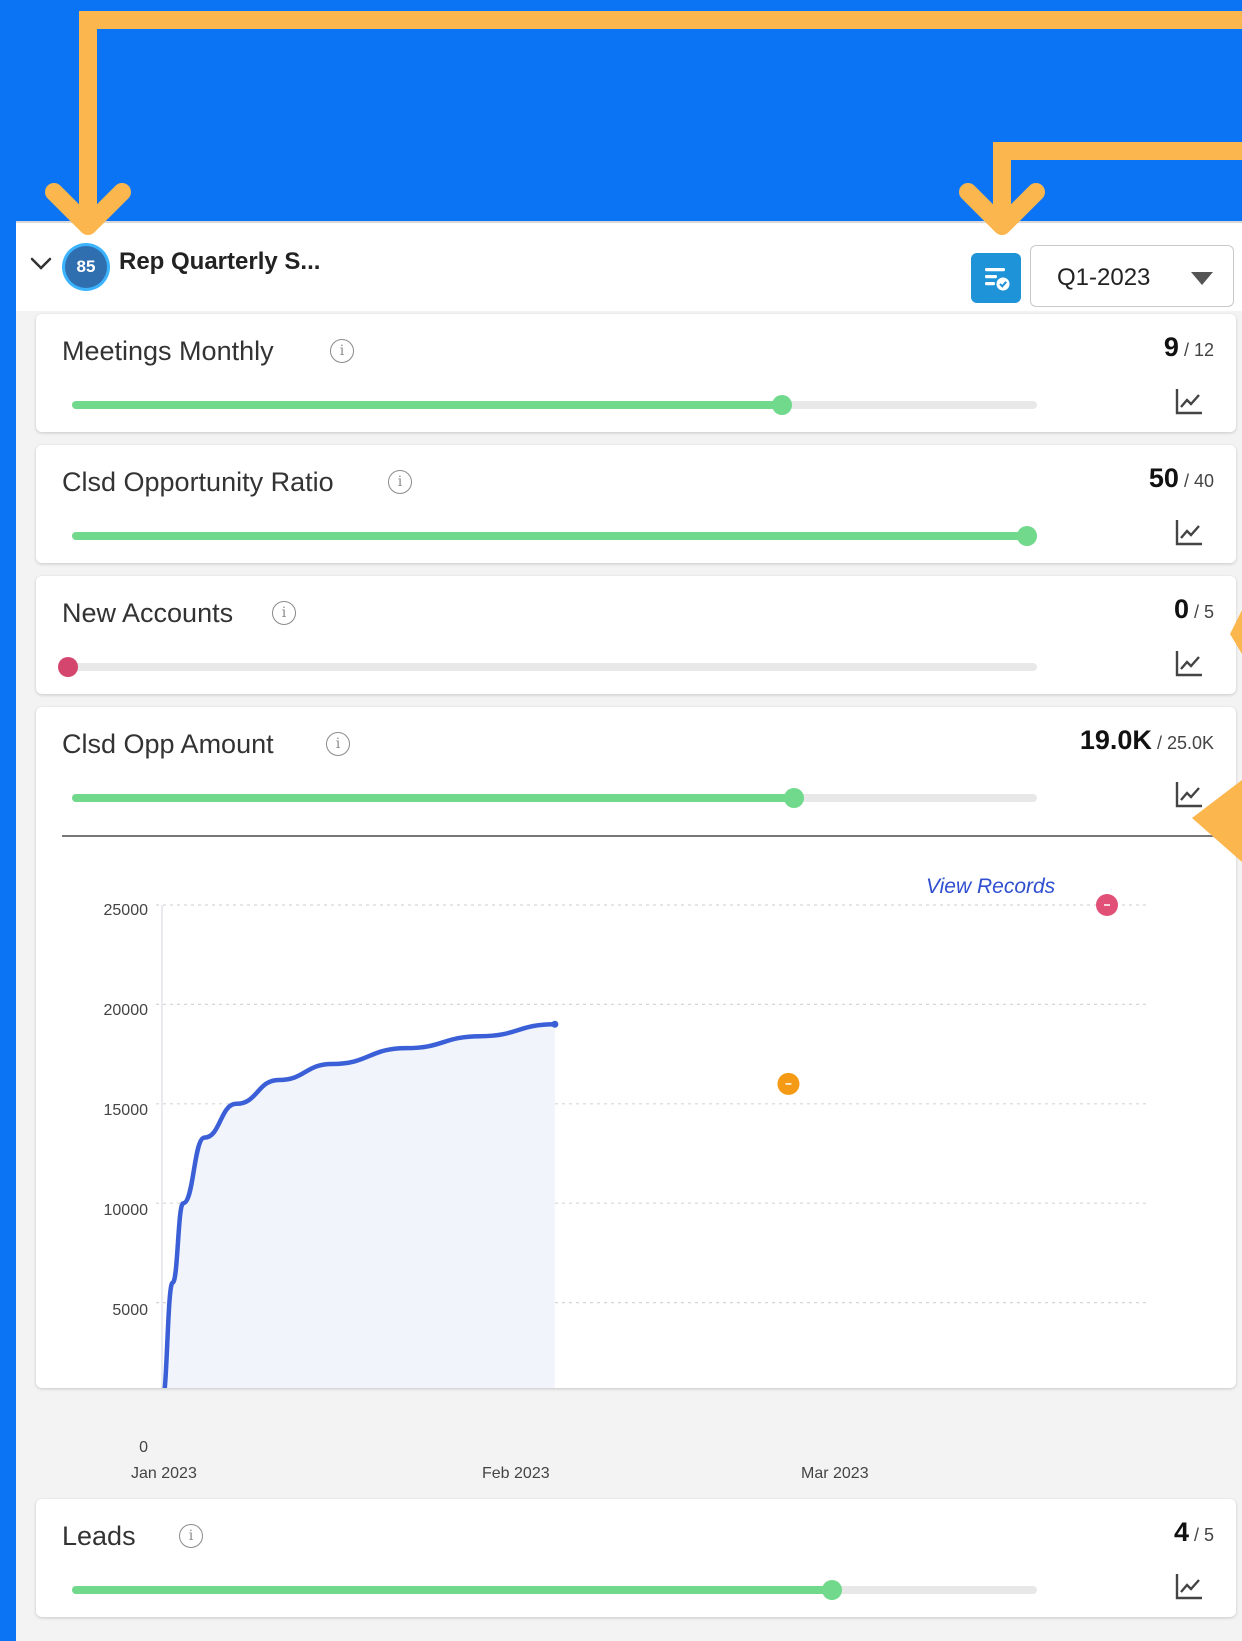 The width and height of the screenshot is (1242, 1641). What do you see at coordinates (41, 264) in the screenshot?
I see `chevron-down-icon` at bounding box center [41, 264].